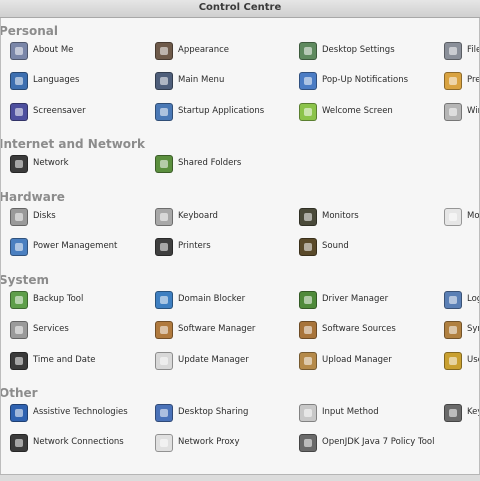 The width and height of the screenshot is (480, 481). What do you see at coordinates (82, 248) in the screenshot?
I see `applet-power-management: Power Management` at bounding box center [82, 248].